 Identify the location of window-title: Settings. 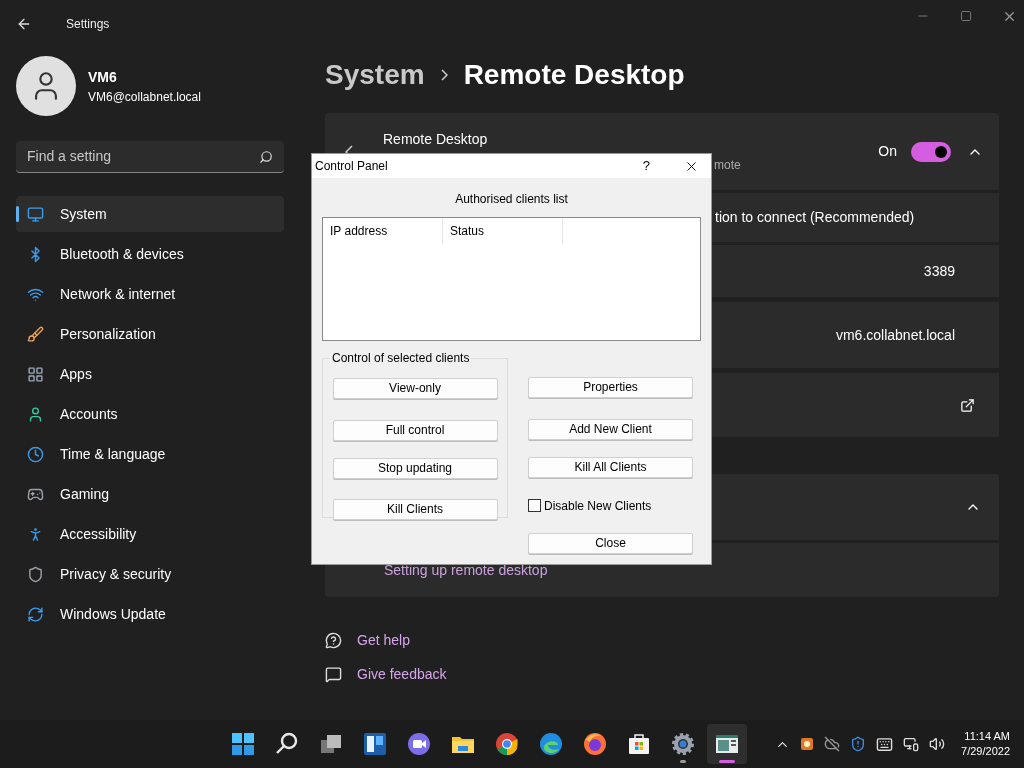
(88, 24).